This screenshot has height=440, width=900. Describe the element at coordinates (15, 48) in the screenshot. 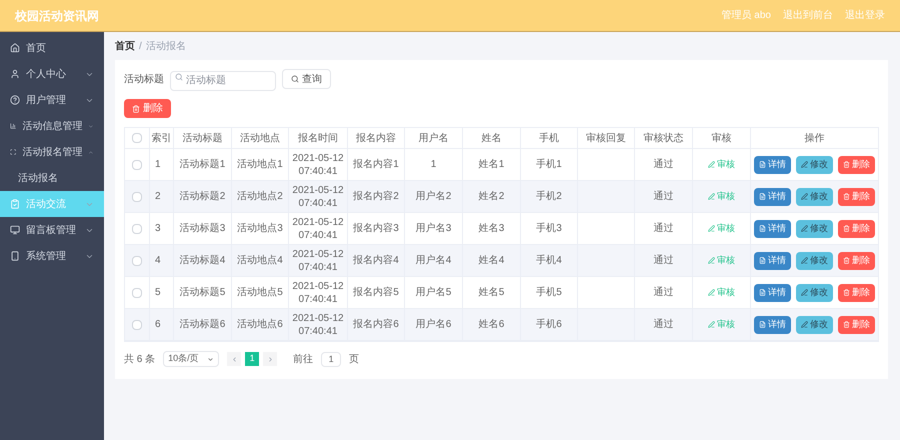

I see `home-icon` at that location.